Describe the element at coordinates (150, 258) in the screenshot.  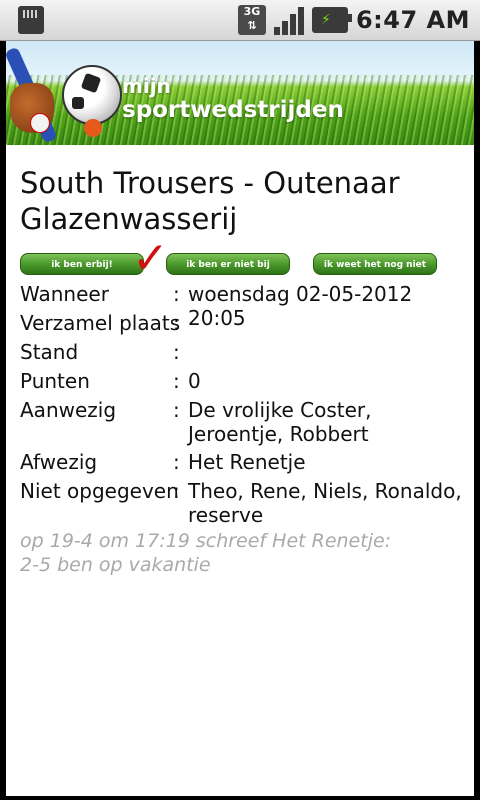
I see `selected-check-icon: ✓` at that location.